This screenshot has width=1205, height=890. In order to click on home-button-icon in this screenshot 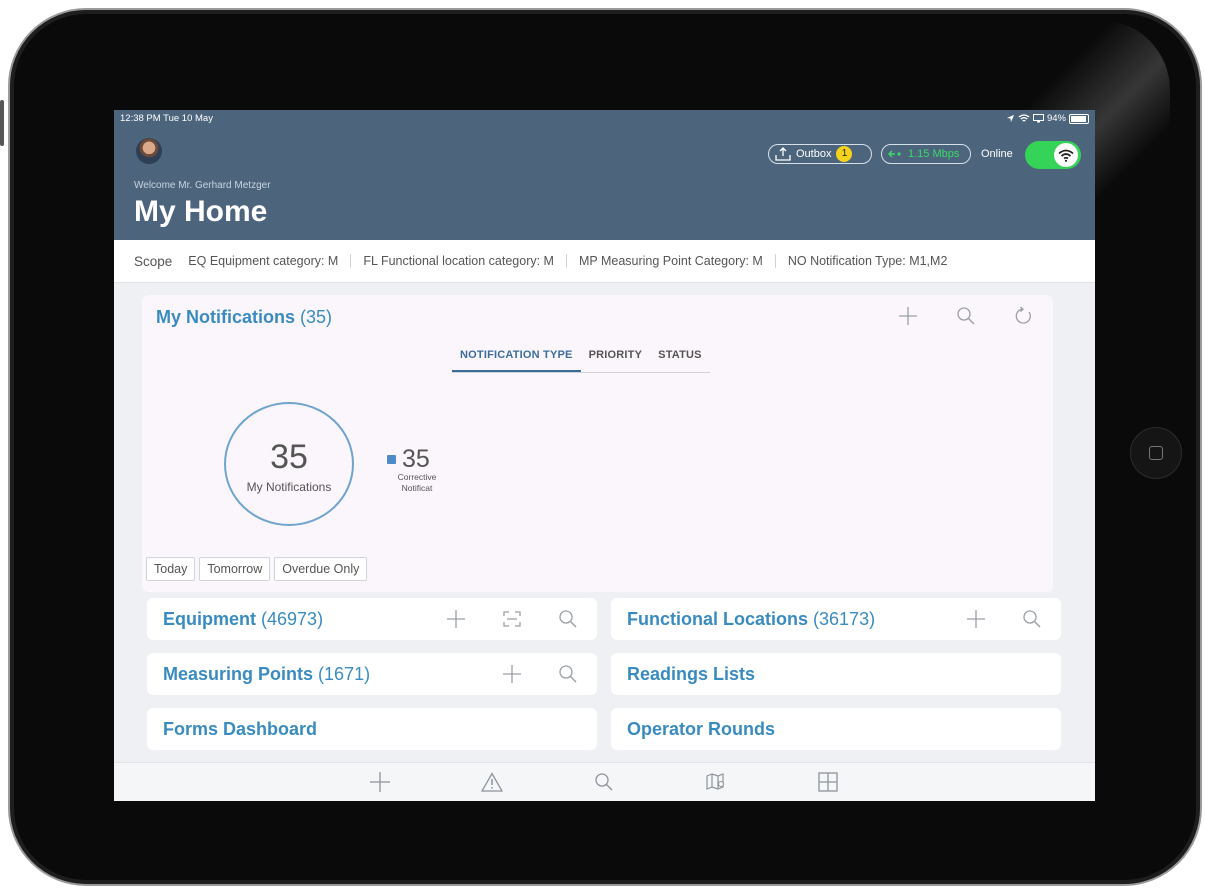, I will do `click(1156, 453)`.